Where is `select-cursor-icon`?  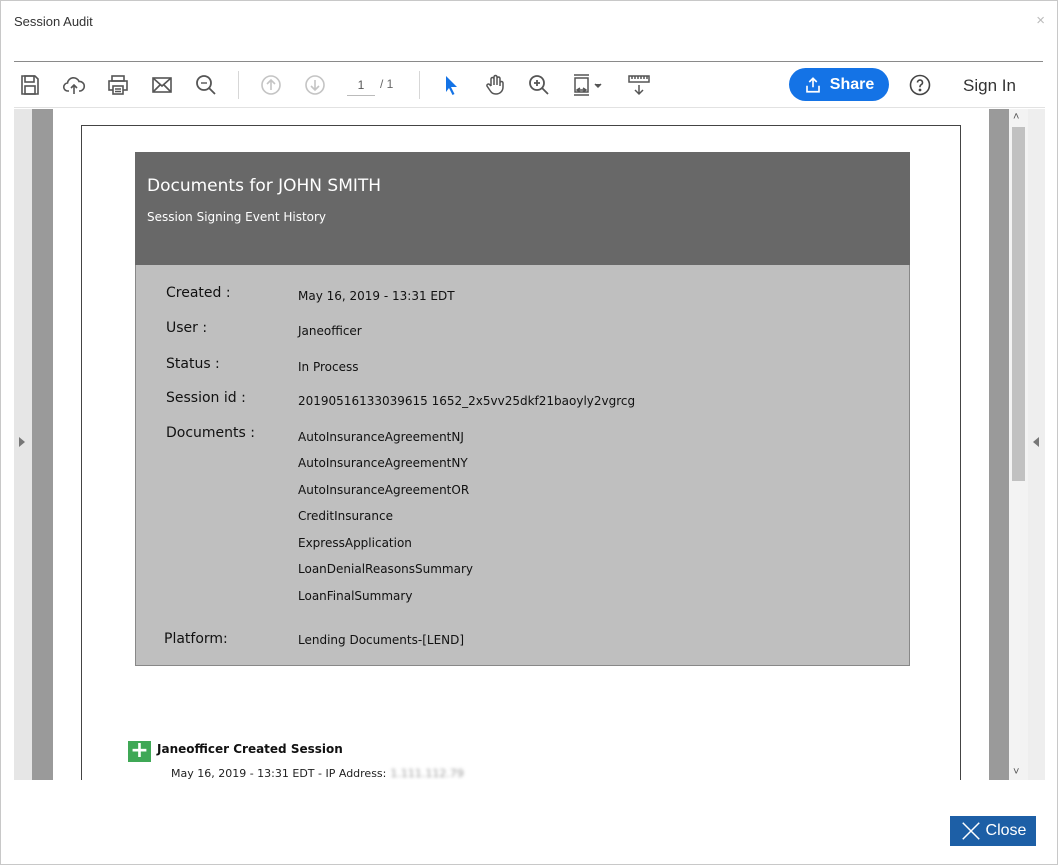 select-cursor-icon is located at coordinates (451, 85).